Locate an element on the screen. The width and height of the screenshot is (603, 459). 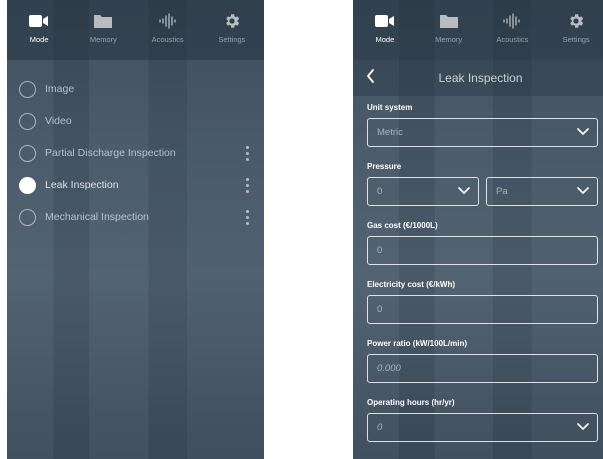
mode-item-label: Video is located at coordinates (58, 121).